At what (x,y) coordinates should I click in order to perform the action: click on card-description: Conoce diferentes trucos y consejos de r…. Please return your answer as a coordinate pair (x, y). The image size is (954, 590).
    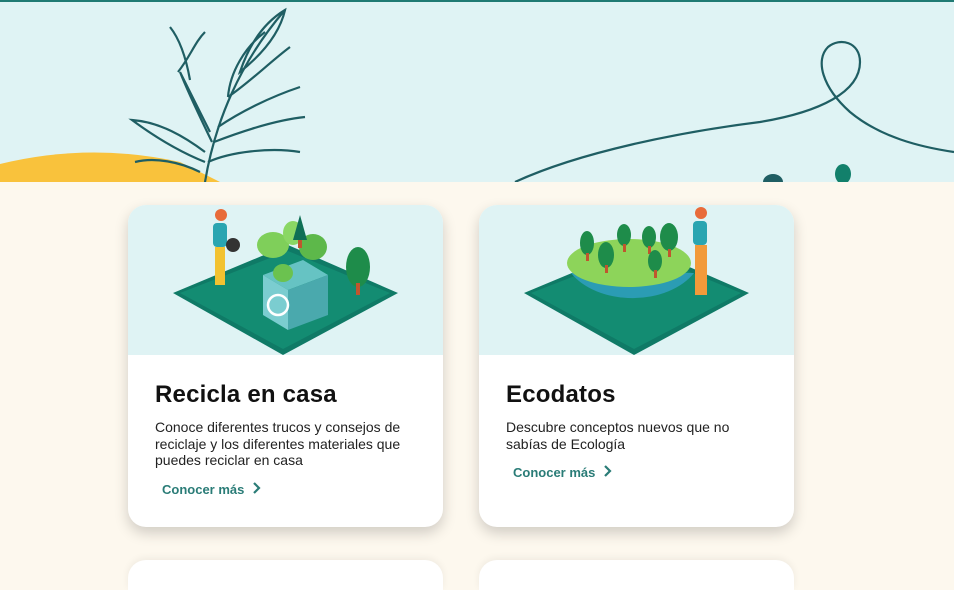
    Looking at the image, I should click on (278, 443).